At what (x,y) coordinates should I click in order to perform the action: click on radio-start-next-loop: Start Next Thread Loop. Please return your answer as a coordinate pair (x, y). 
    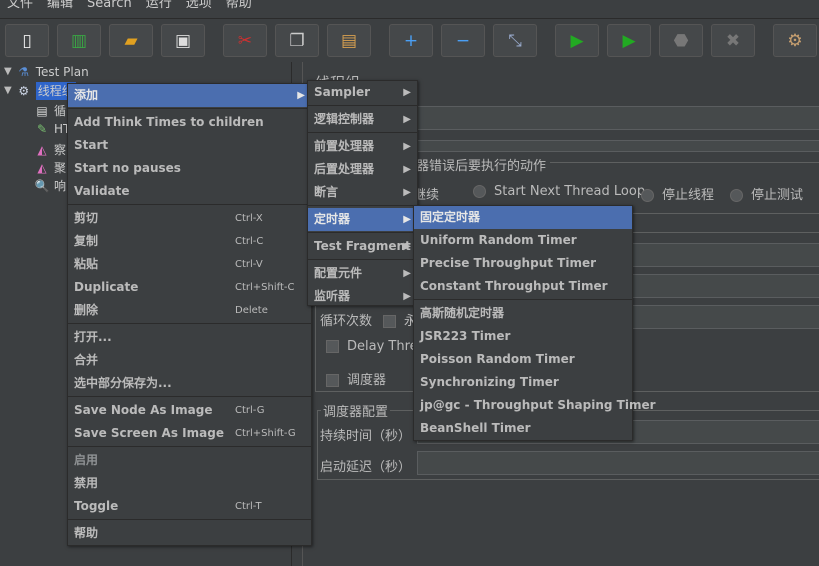
    Looking at the image, I should click on (559, 191).